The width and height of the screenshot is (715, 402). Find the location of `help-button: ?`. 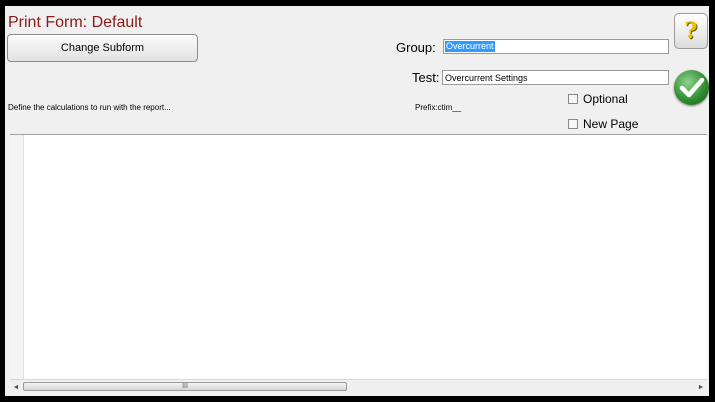

help-button: ? is located at coordinates (691, 31).